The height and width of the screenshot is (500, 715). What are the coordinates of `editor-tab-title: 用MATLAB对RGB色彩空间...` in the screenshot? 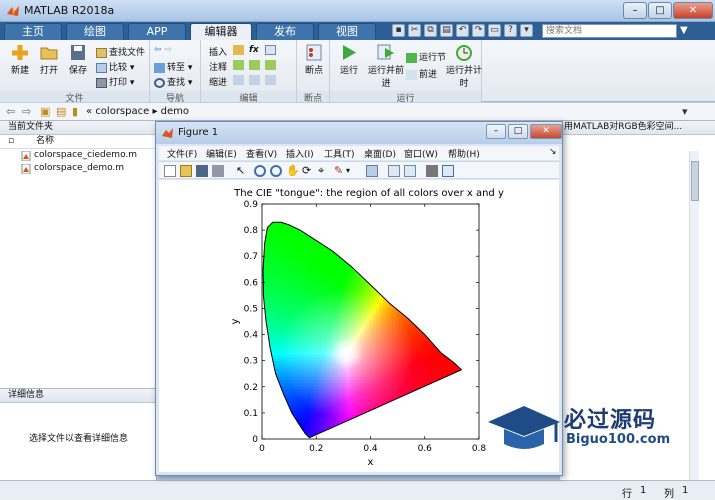 It's located at (637, 128).